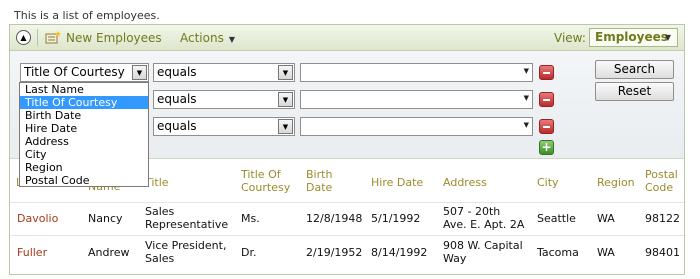 Image resolution: width=700 pixels, height=279 pixels. I want to click on collapse-search-button: ▲, so click(23, 37).